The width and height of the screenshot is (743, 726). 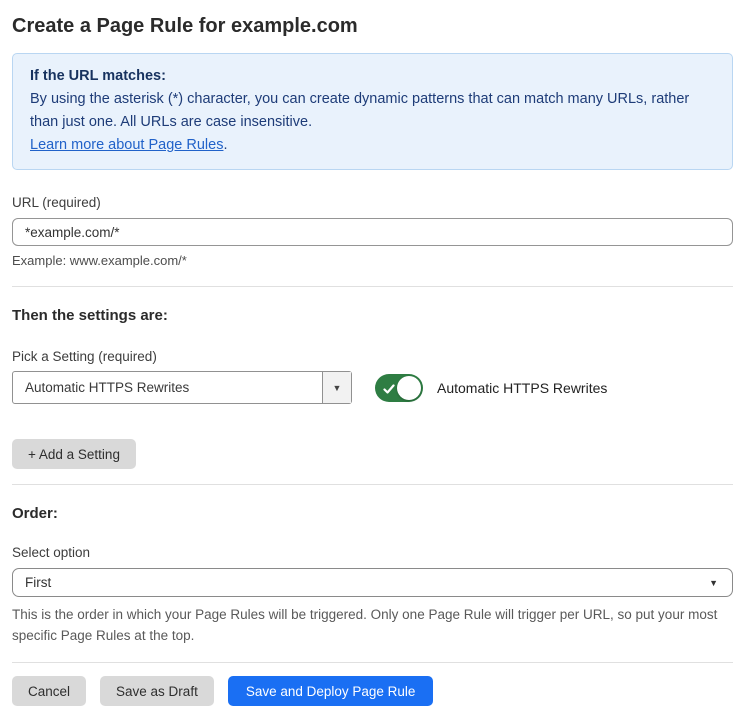 What do you see at coordinates (713, 582) in the screenshot?
I see `select-chevron-icon: ▼` at bounding box center [713, 582].